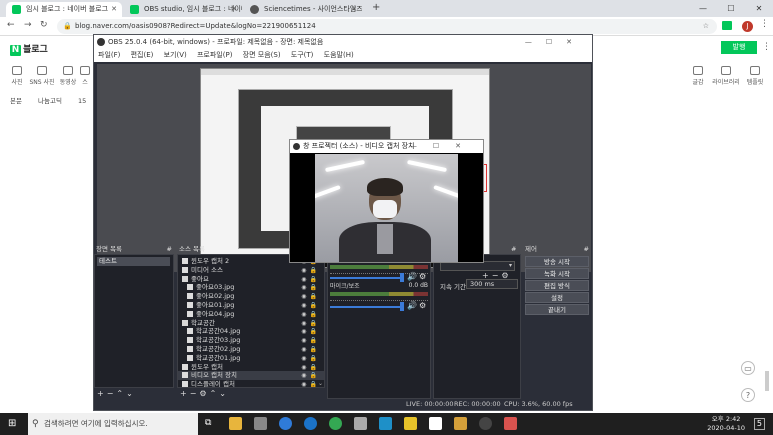 The height and width of the screenshot is (435, 773). I want to click on tool-template: 템플릿, so click(755, 76).